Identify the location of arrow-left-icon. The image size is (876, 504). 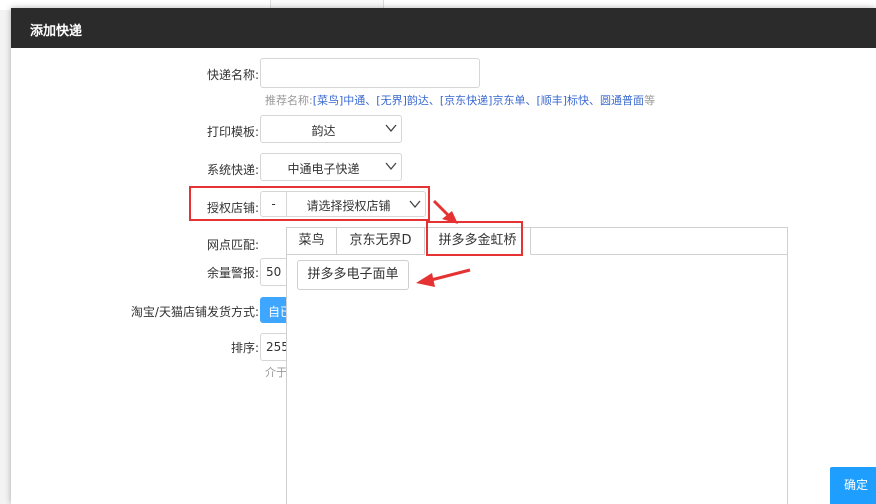
(443, 277).